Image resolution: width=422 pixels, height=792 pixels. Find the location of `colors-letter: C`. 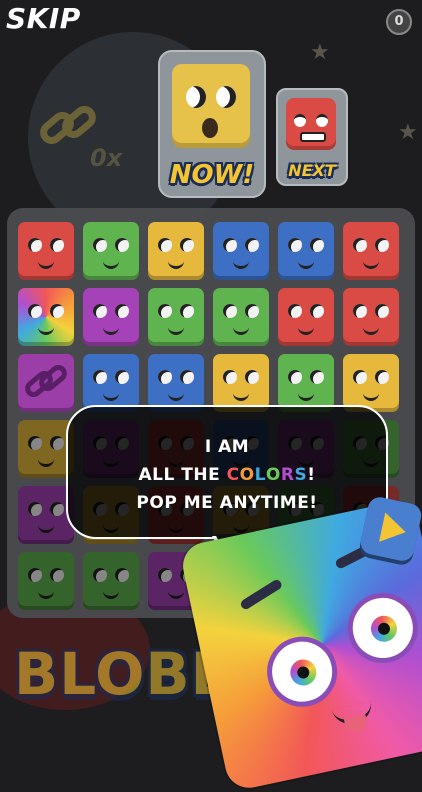

colors-letter: C is located at coordinates (233, 475).